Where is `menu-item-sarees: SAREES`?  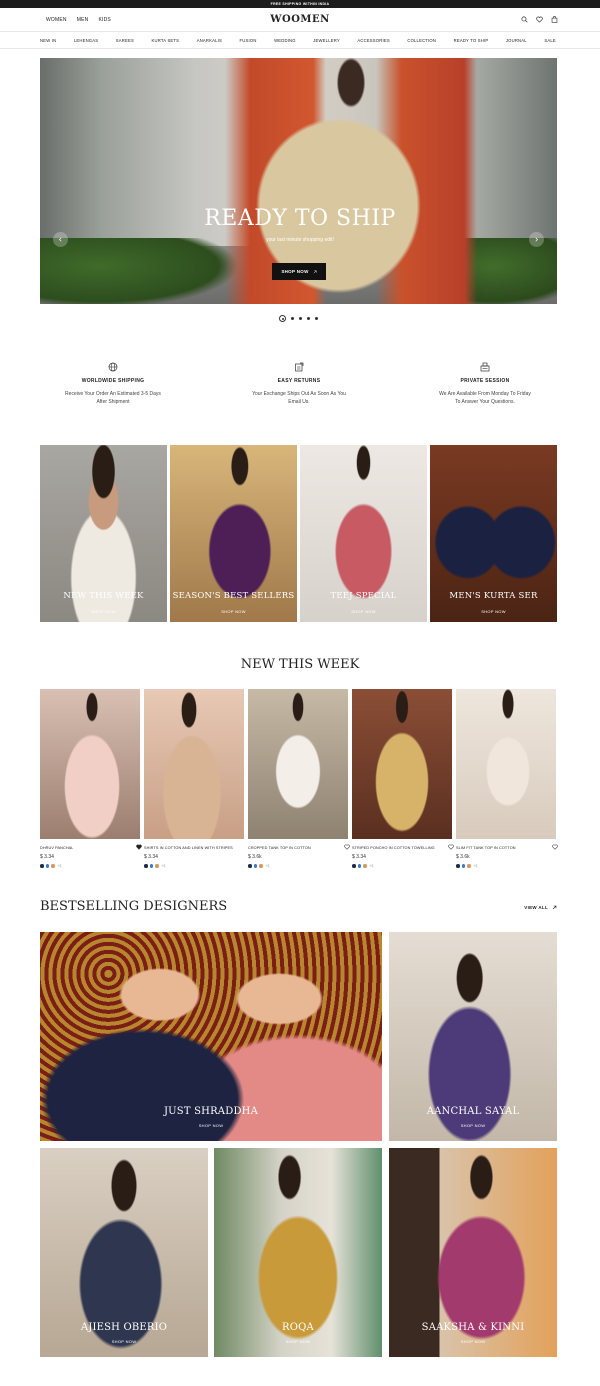 menu-item-sarees: SAREES is located at coordinates (125, 41).